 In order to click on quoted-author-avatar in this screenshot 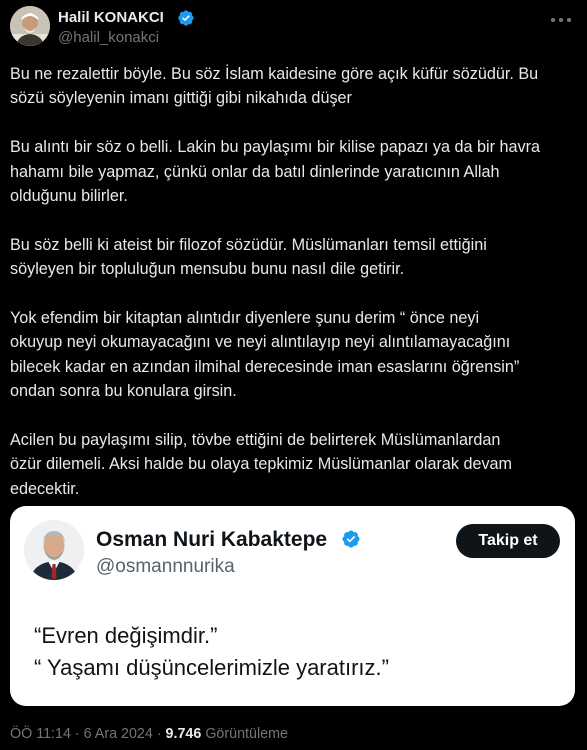, I will do `click(54, 550)`.